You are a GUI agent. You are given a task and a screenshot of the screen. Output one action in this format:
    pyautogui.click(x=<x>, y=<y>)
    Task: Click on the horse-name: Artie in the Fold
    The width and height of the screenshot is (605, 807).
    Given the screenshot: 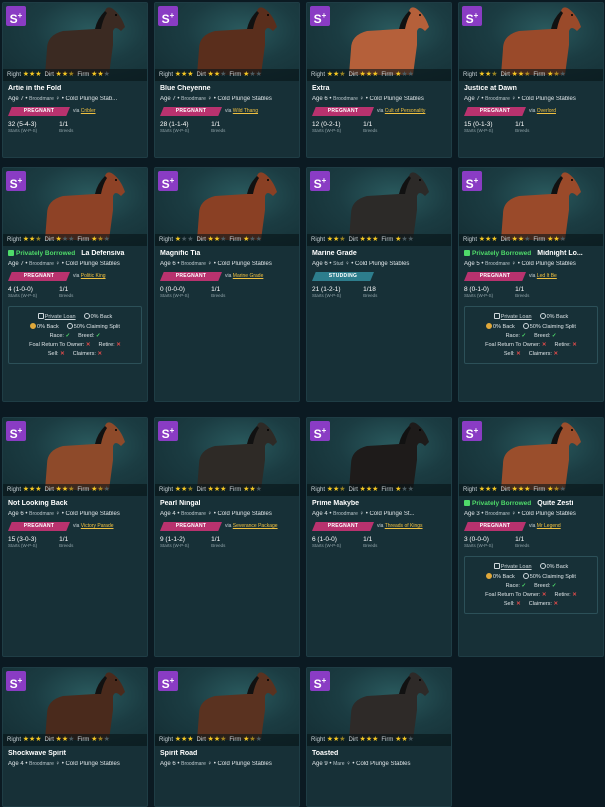 What is the action you would take?
    pyautogui.click(x=75, y=88)
    